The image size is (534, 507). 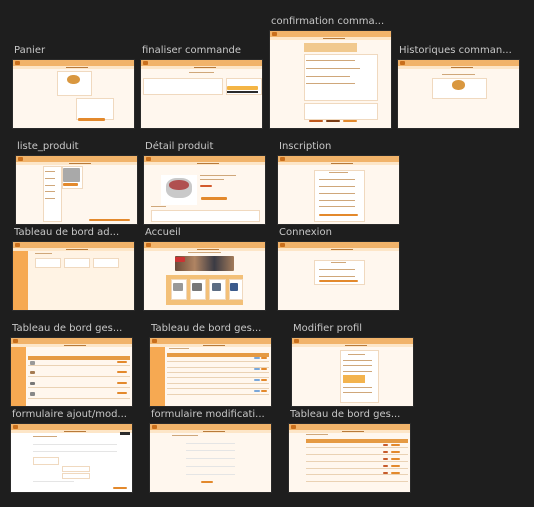 I want to click on frame-label: Modifier profil, so click(x=328, y=328).